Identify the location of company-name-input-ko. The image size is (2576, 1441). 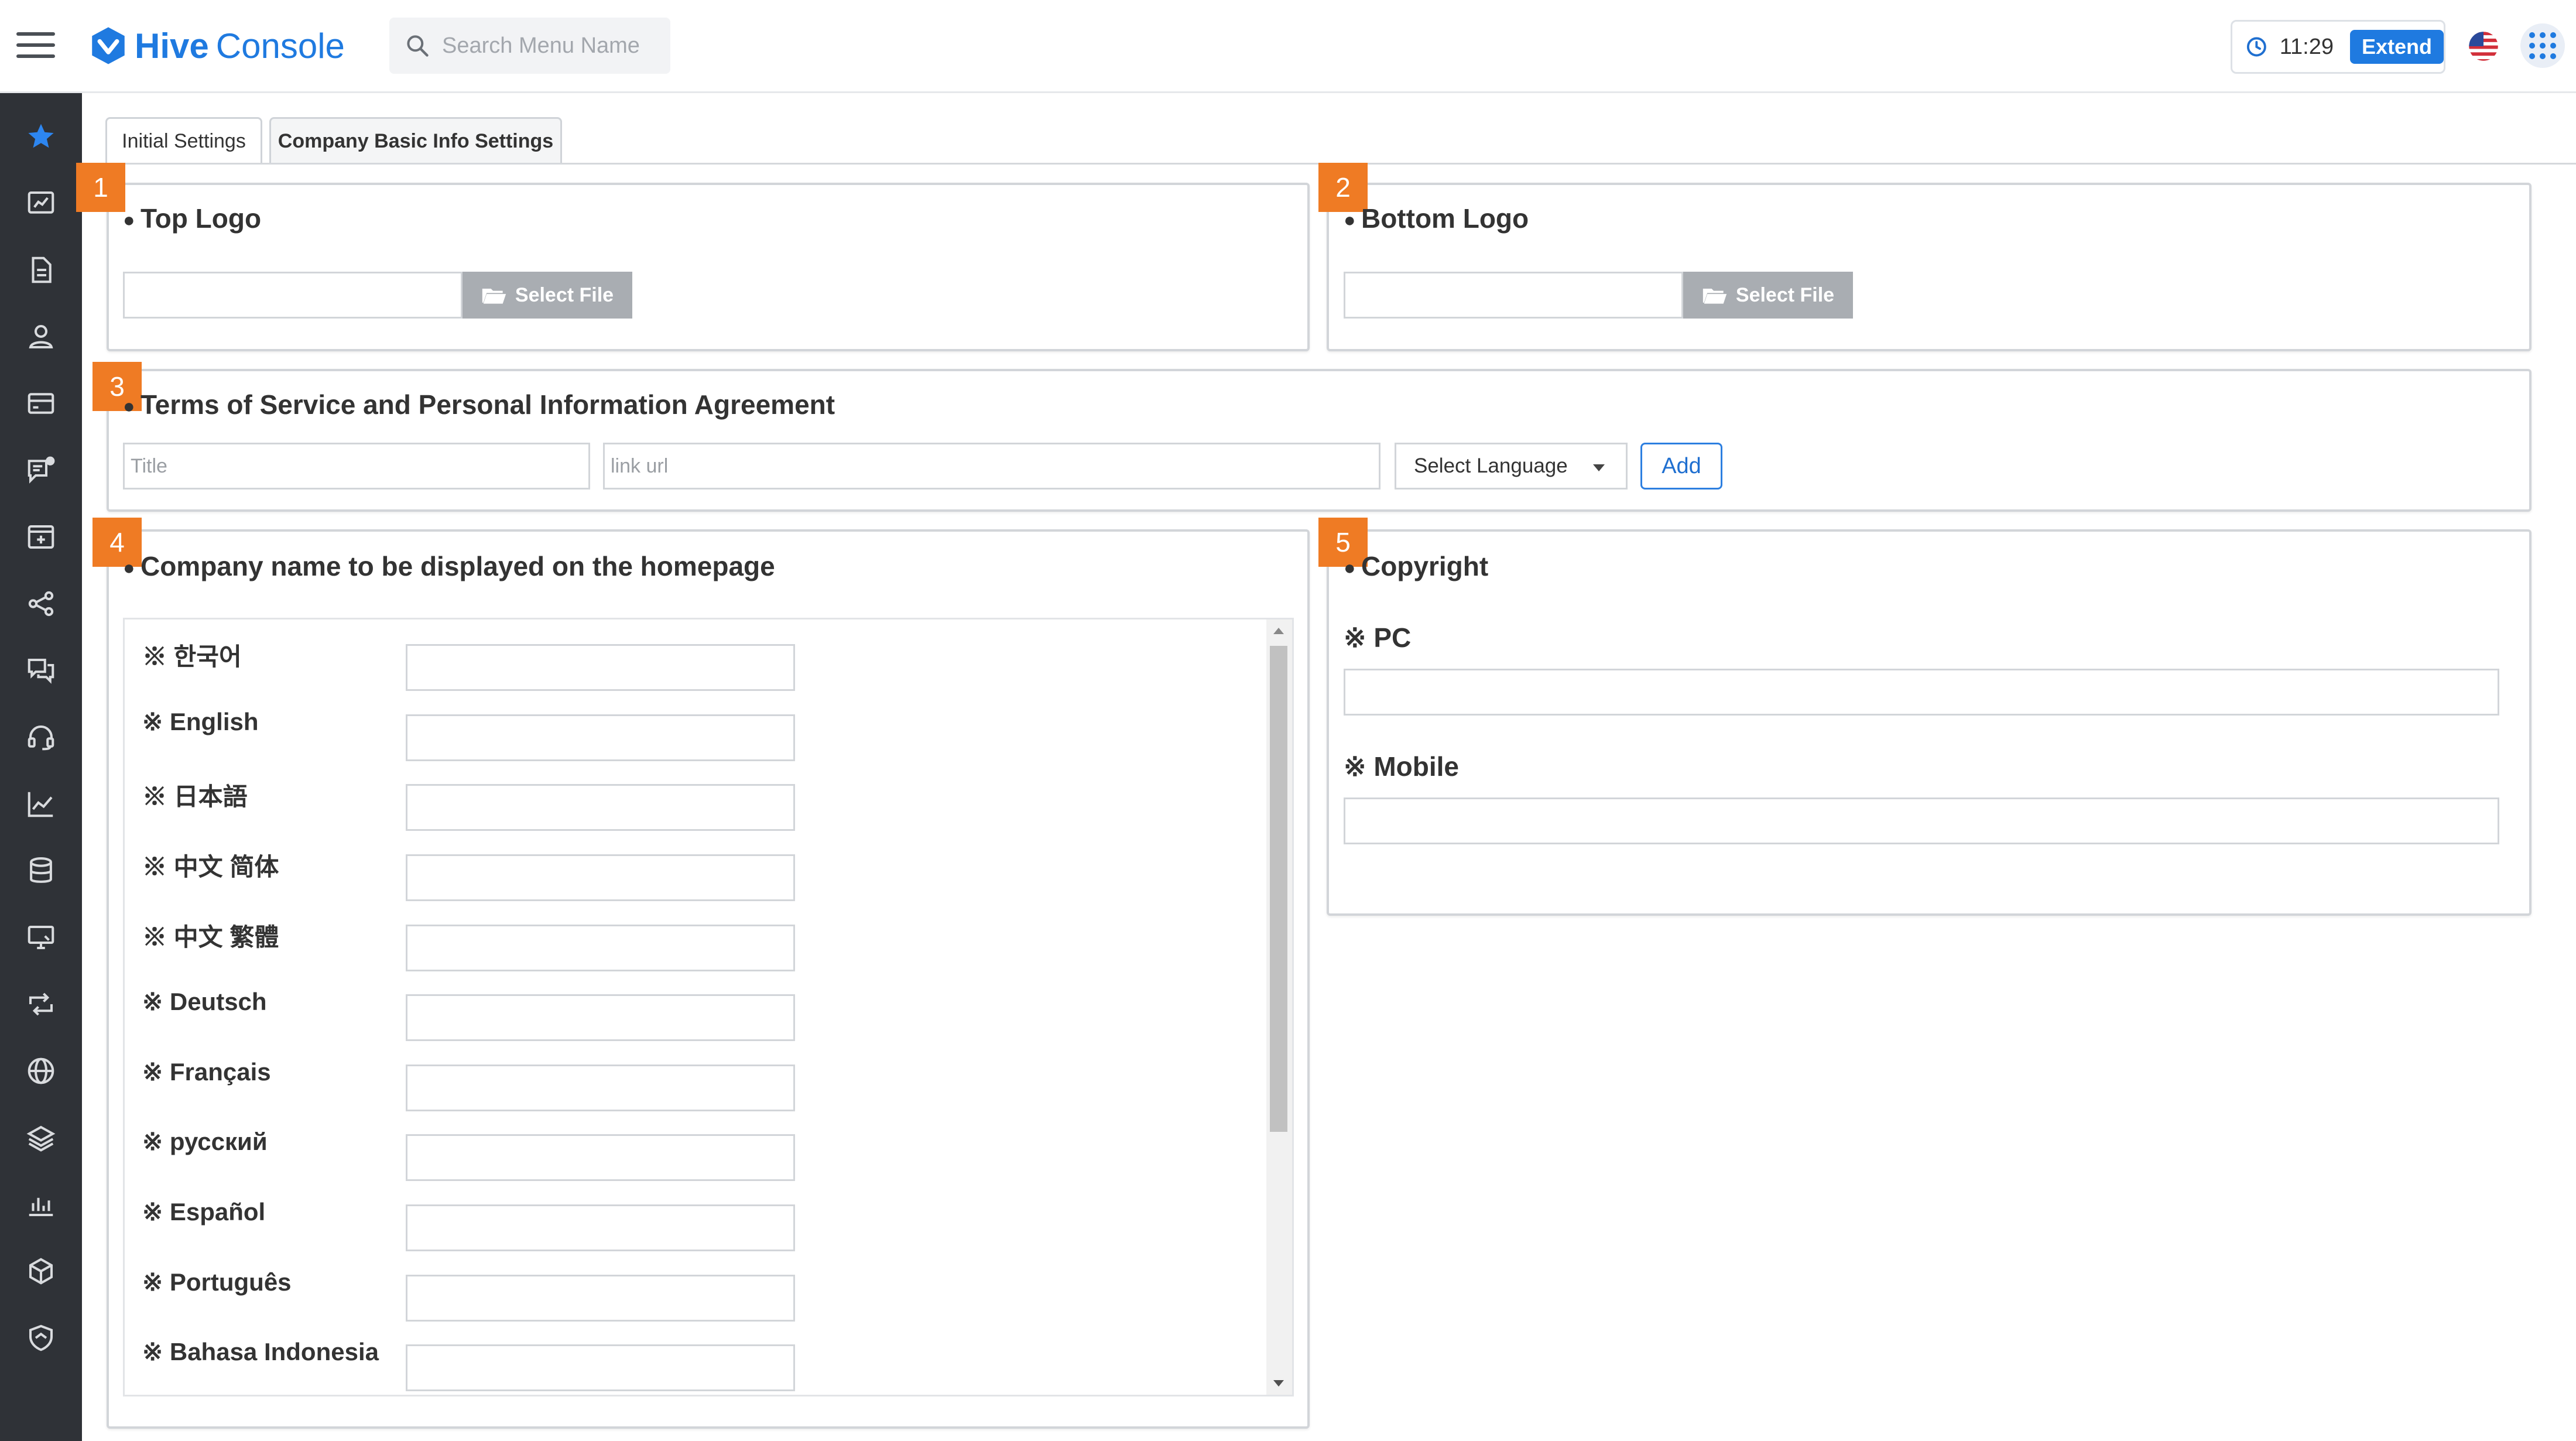
(600, 667).